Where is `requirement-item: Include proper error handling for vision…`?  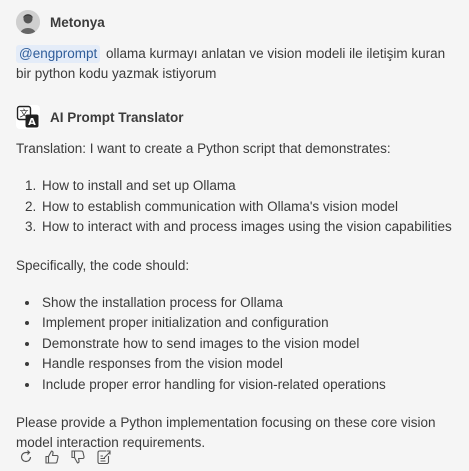 requirement-item: Include proper error handling for vision… is located at coordinates (250, 385).